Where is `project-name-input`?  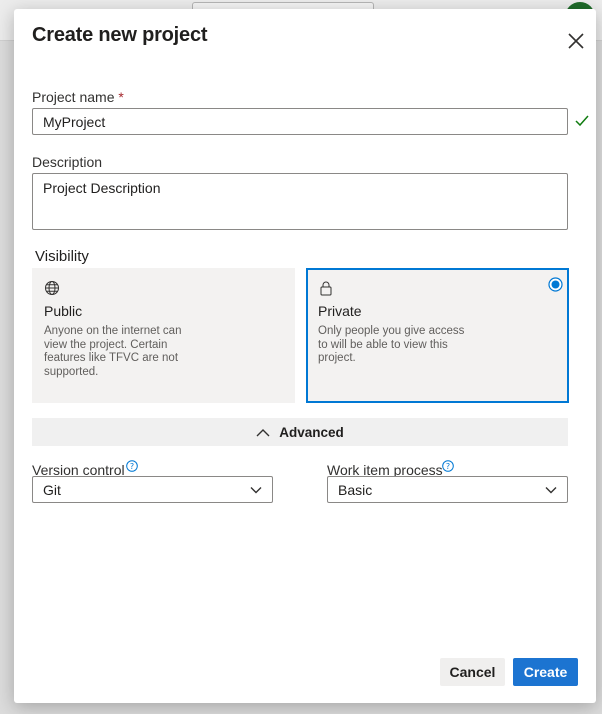 project-name-input is located at coordinates (300, 121).